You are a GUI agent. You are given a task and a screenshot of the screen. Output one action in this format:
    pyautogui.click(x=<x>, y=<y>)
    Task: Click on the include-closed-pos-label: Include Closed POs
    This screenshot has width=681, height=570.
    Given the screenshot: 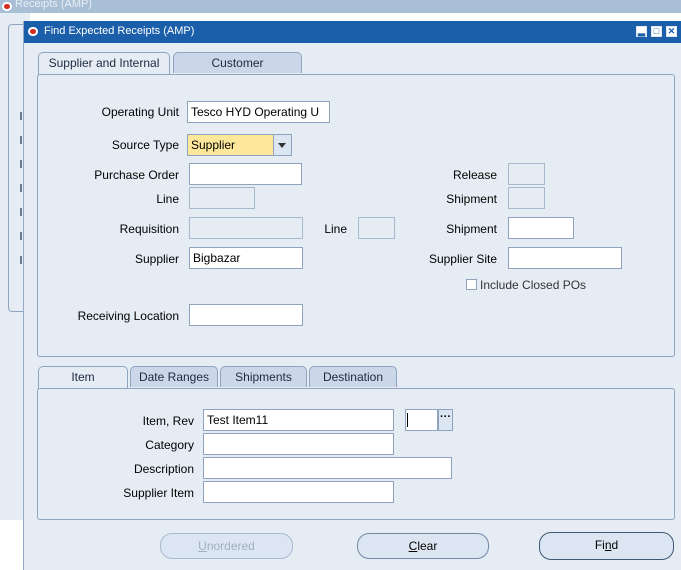 What is the action you would take?
    pyautogui.click(x=533, y=285)
    